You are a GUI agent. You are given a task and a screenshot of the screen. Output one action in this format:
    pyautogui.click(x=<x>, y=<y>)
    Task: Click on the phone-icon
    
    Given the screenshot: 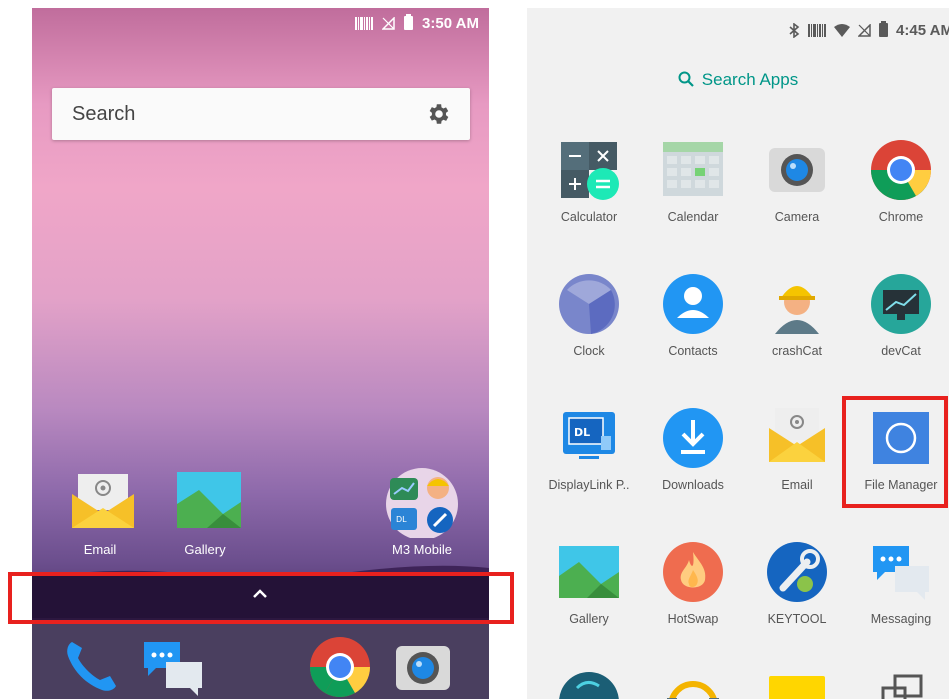 What is the action you would take?
    pyautogui.click(x=91, y=666)
    